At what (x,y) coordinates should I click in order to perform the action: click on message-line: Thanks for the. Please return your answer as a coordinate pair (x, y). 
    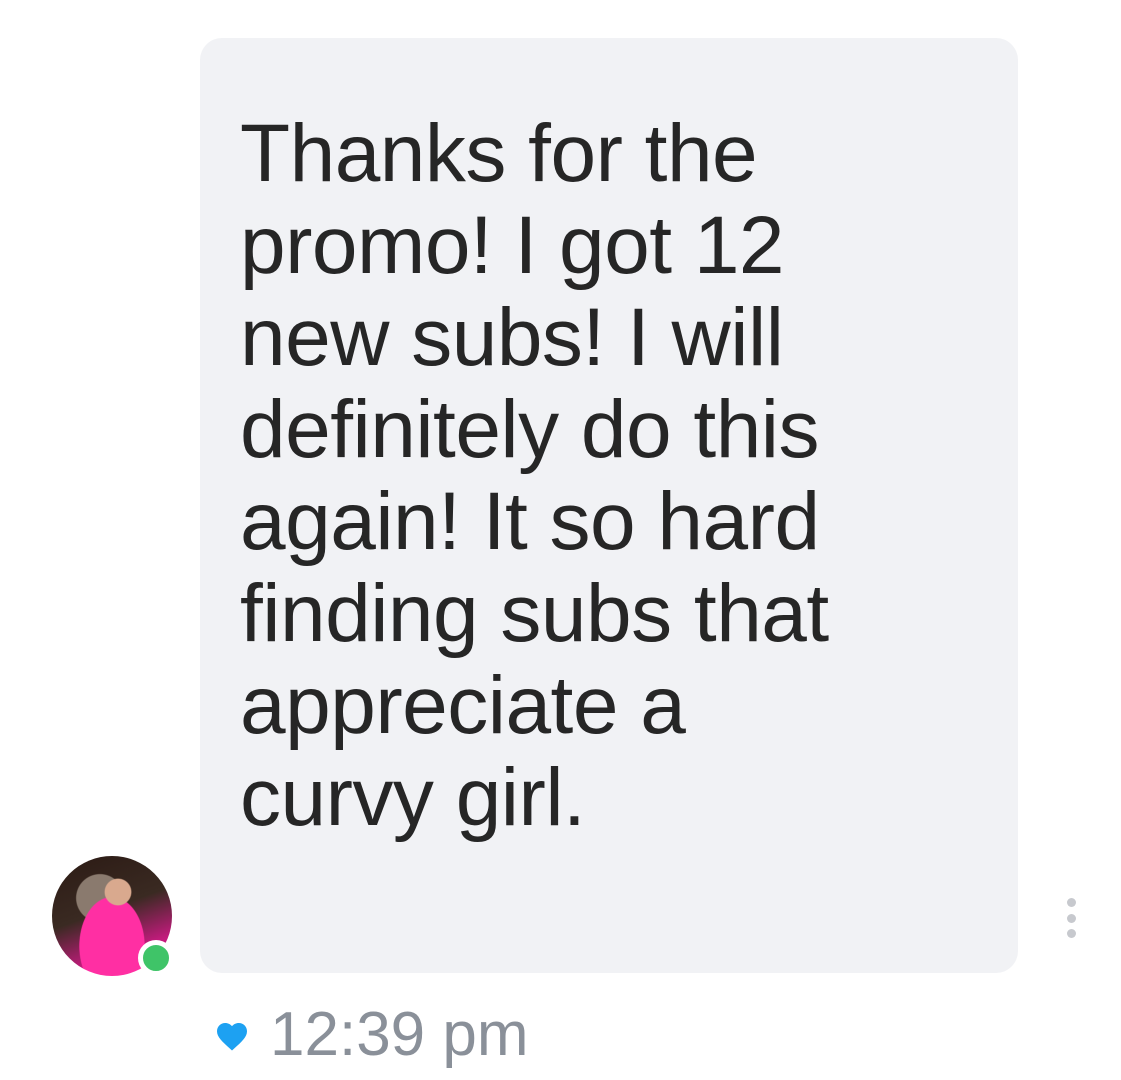
    Looking at the image, I should click on (499, 153).